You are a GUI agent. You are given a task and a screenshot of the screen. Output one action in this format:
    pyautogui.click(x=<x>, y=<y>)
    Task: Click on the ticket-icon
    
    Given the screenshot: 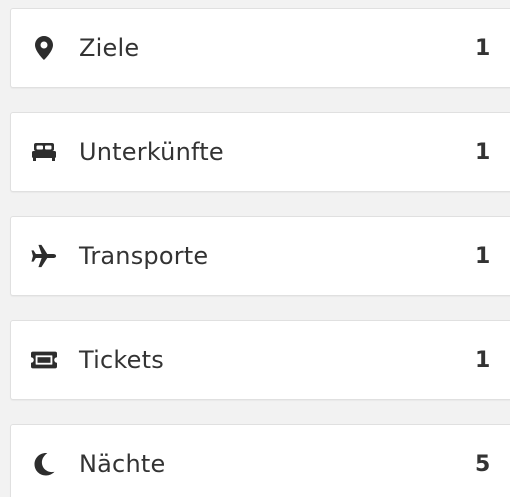 What is the action you would take?
    pyautogui.click(x=44, y=360)
    